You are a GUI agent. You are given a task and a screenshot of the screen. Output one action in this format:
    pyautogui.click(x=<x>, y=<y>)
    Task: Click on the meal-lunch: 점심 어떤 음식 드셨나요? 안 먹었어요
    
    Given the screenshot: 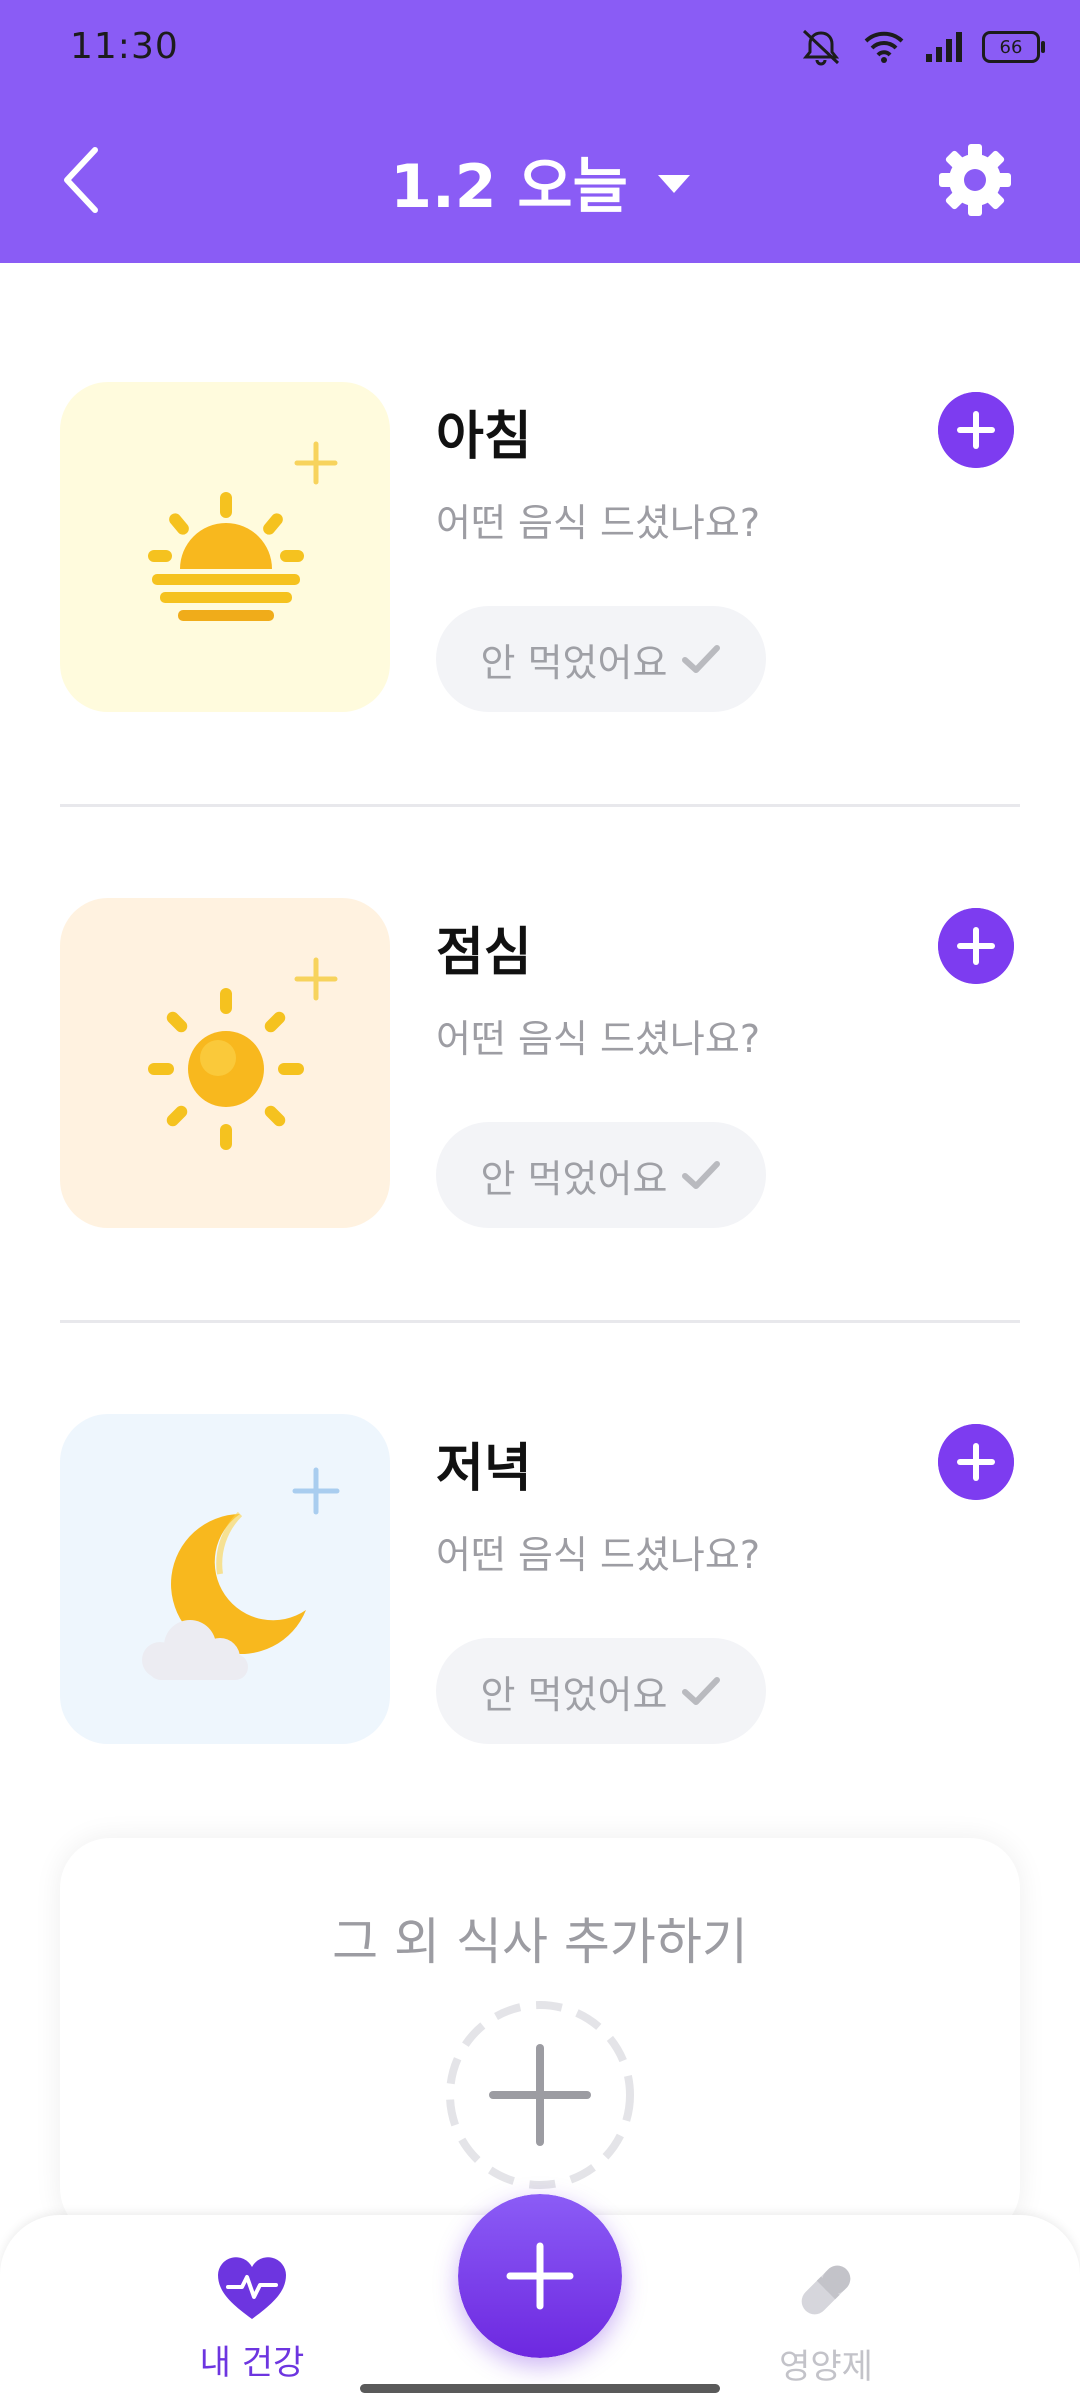 What is the action you would take?
    pyautogui.click(x=540, y=1063)
    